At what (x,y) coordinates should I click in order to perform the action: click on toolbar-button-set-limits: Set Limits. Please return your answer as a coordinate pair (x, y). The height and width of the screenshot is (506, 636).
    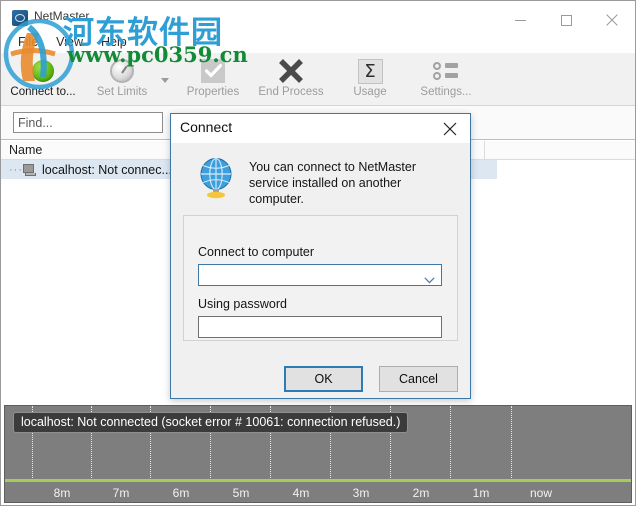
    Looking at the image, I should click on (122, 80).